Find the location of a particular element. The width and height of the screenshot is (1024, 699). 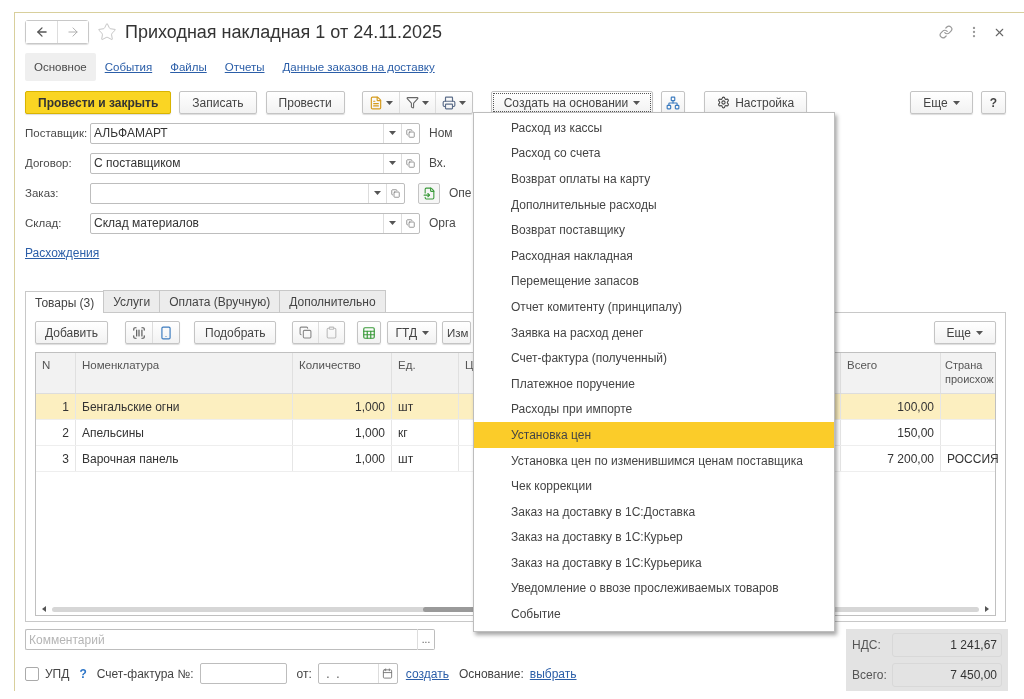

field-label: Вх. is located at coordinates (438, 163).